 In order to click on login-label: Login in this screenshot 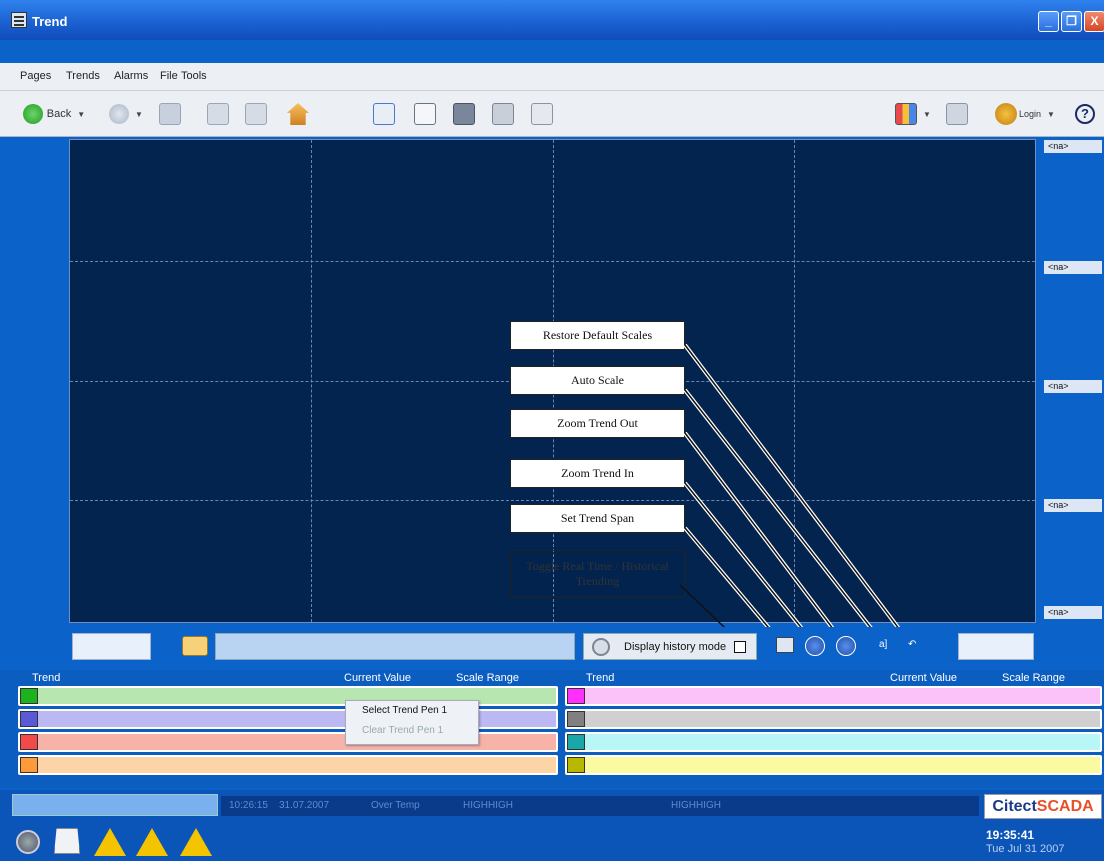, I will do `click(1030, 114)`.